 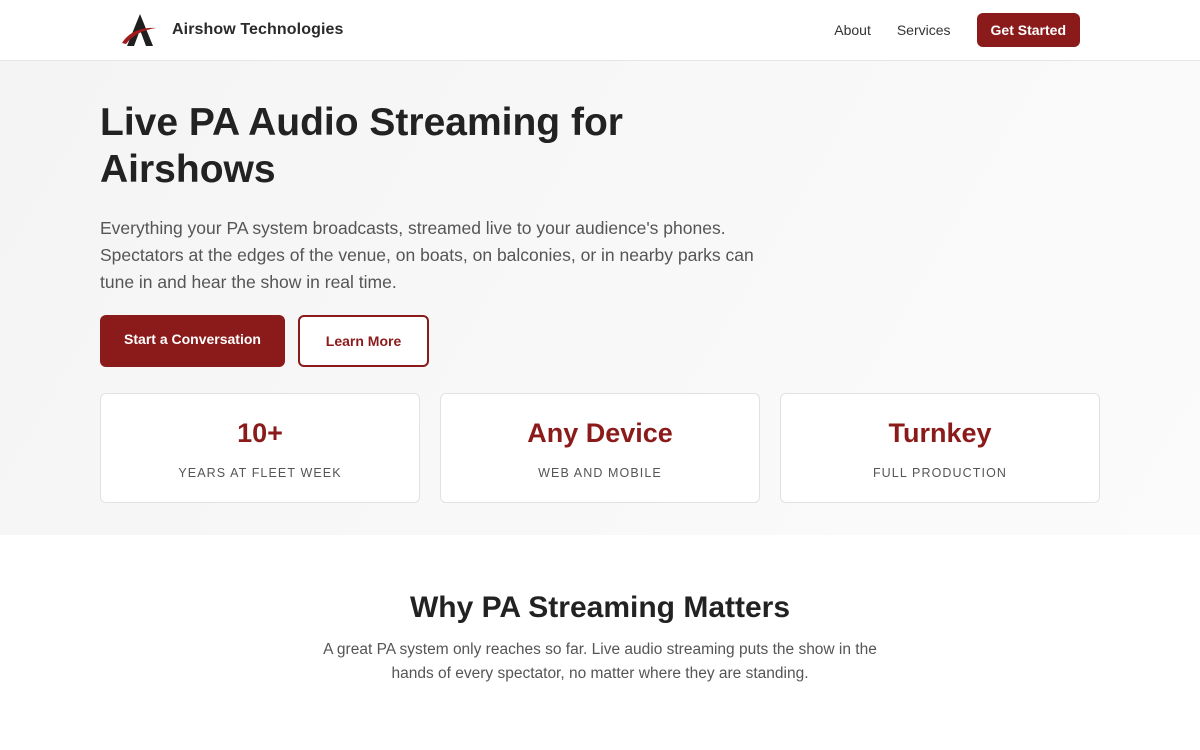 What do you see at coordinates (260, 433) in the screenshot?
I see `stat-value: 10+` at bounding box center [260, 433].